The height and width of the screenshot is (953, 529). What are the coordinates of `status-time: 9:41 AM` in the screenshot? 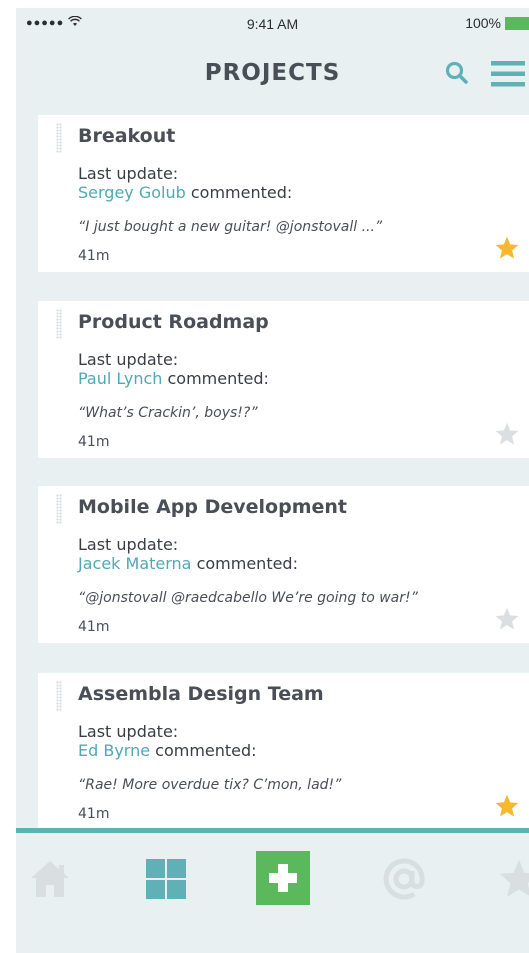 It's located at (272, 24).